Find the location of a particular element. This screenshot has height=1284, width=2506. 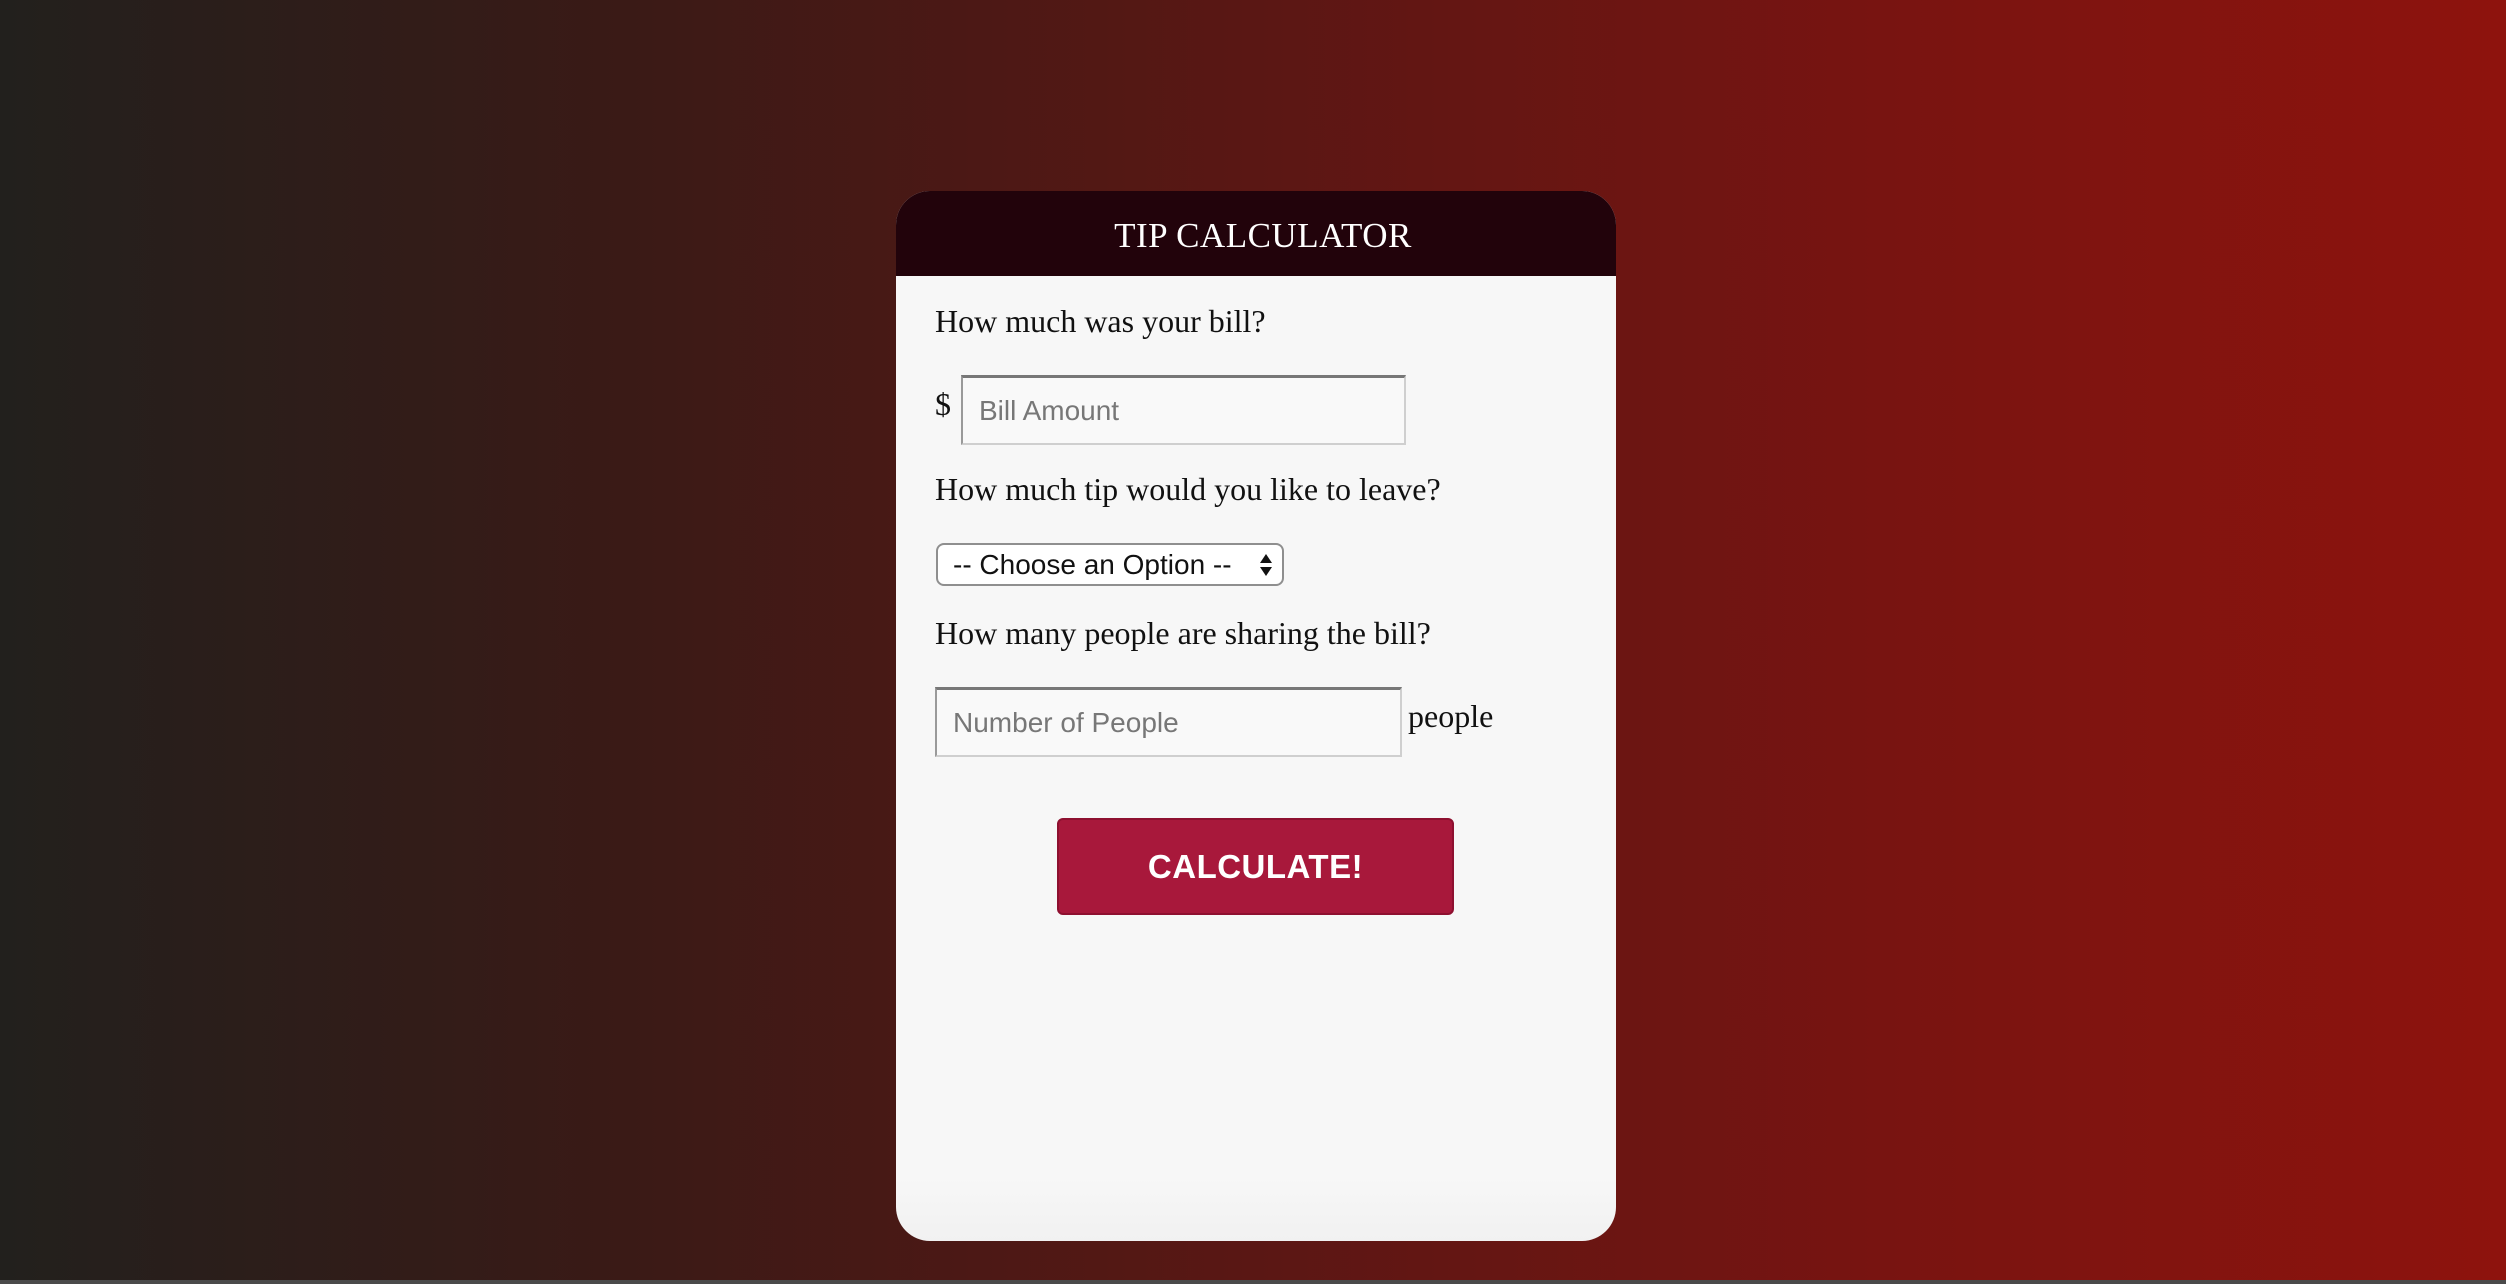

window-bottom-edge is located at coordinates (1253, 1282).